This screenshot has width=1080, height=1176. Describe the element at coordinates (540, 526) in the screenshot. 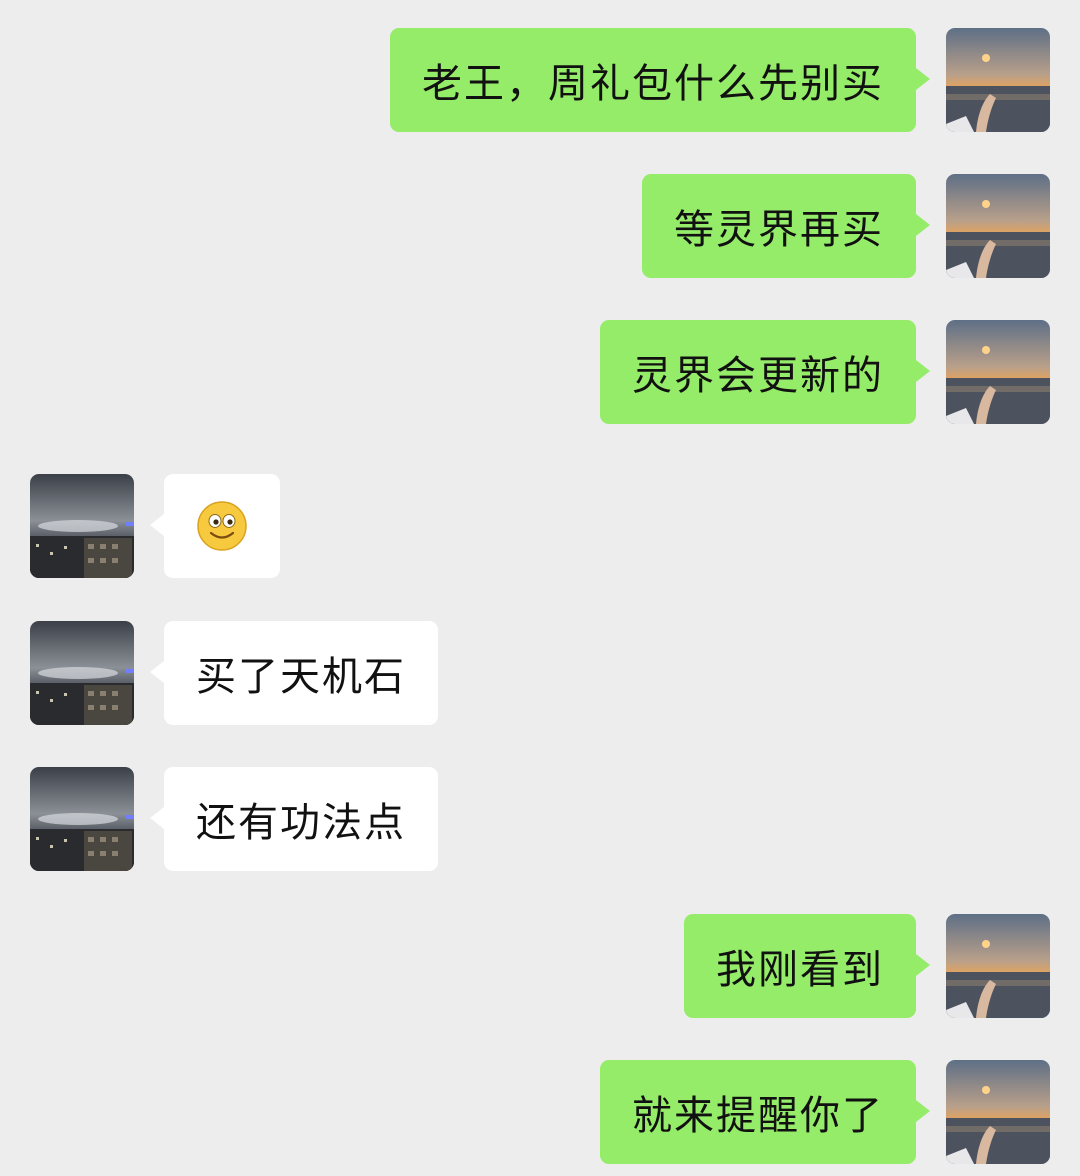

I see `message-row-incoming` at that location.